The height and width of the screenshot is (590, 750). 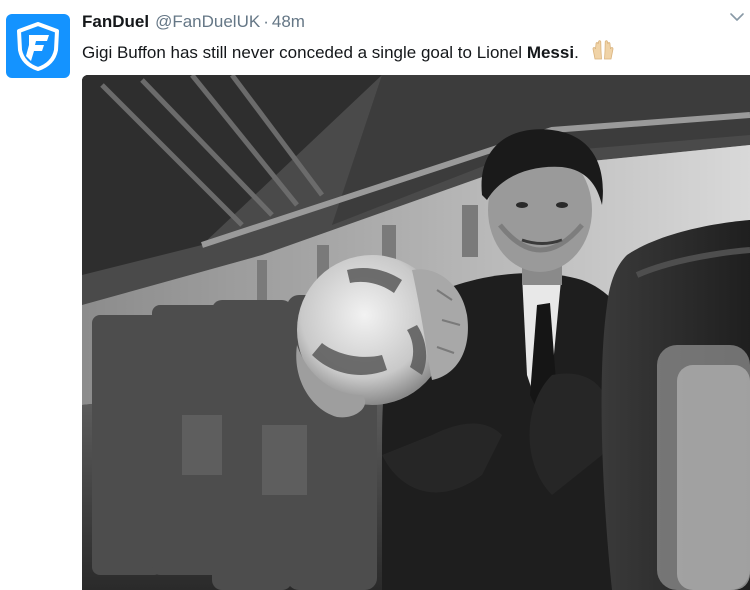 I want to click on chevron-down-icon, so click(x=737, y=17).